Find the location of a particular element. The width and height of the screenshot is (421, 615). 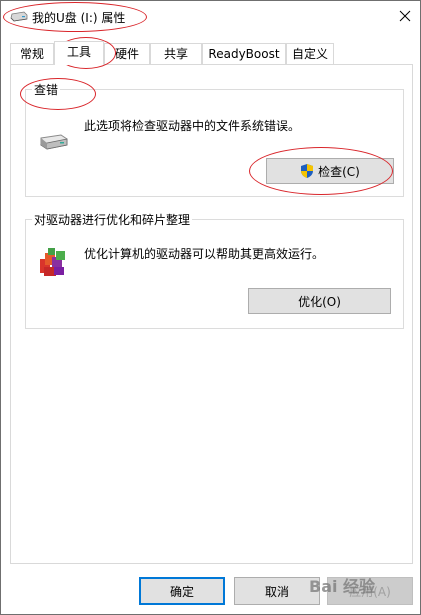

cancel-button: 取消 is located at coordinates (277, 591).